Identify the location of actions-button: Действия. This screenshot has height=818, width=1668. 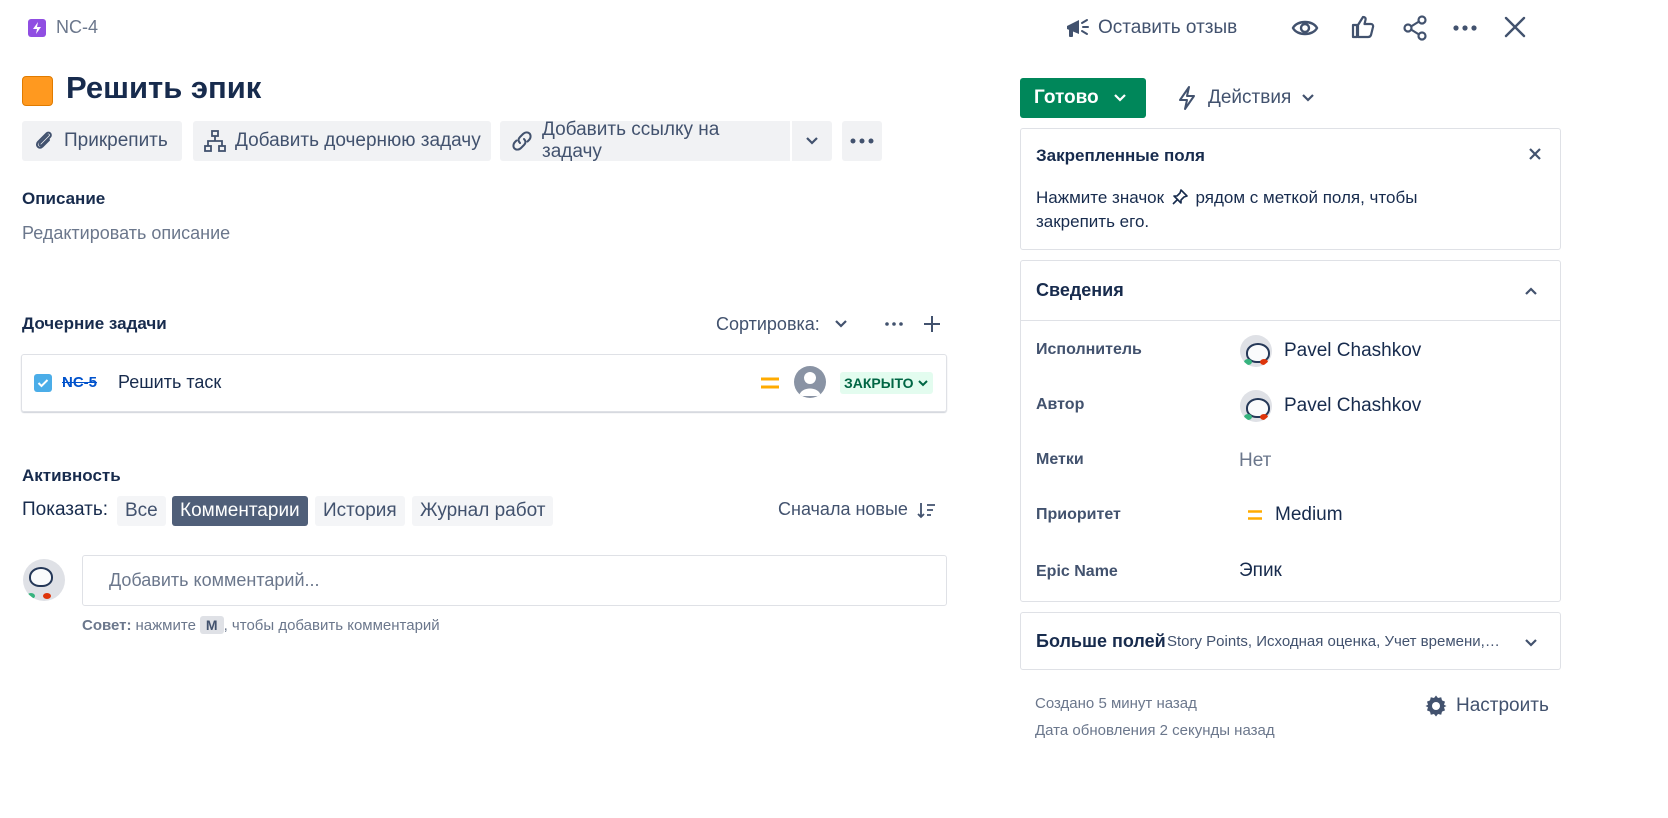
(1241, 98).